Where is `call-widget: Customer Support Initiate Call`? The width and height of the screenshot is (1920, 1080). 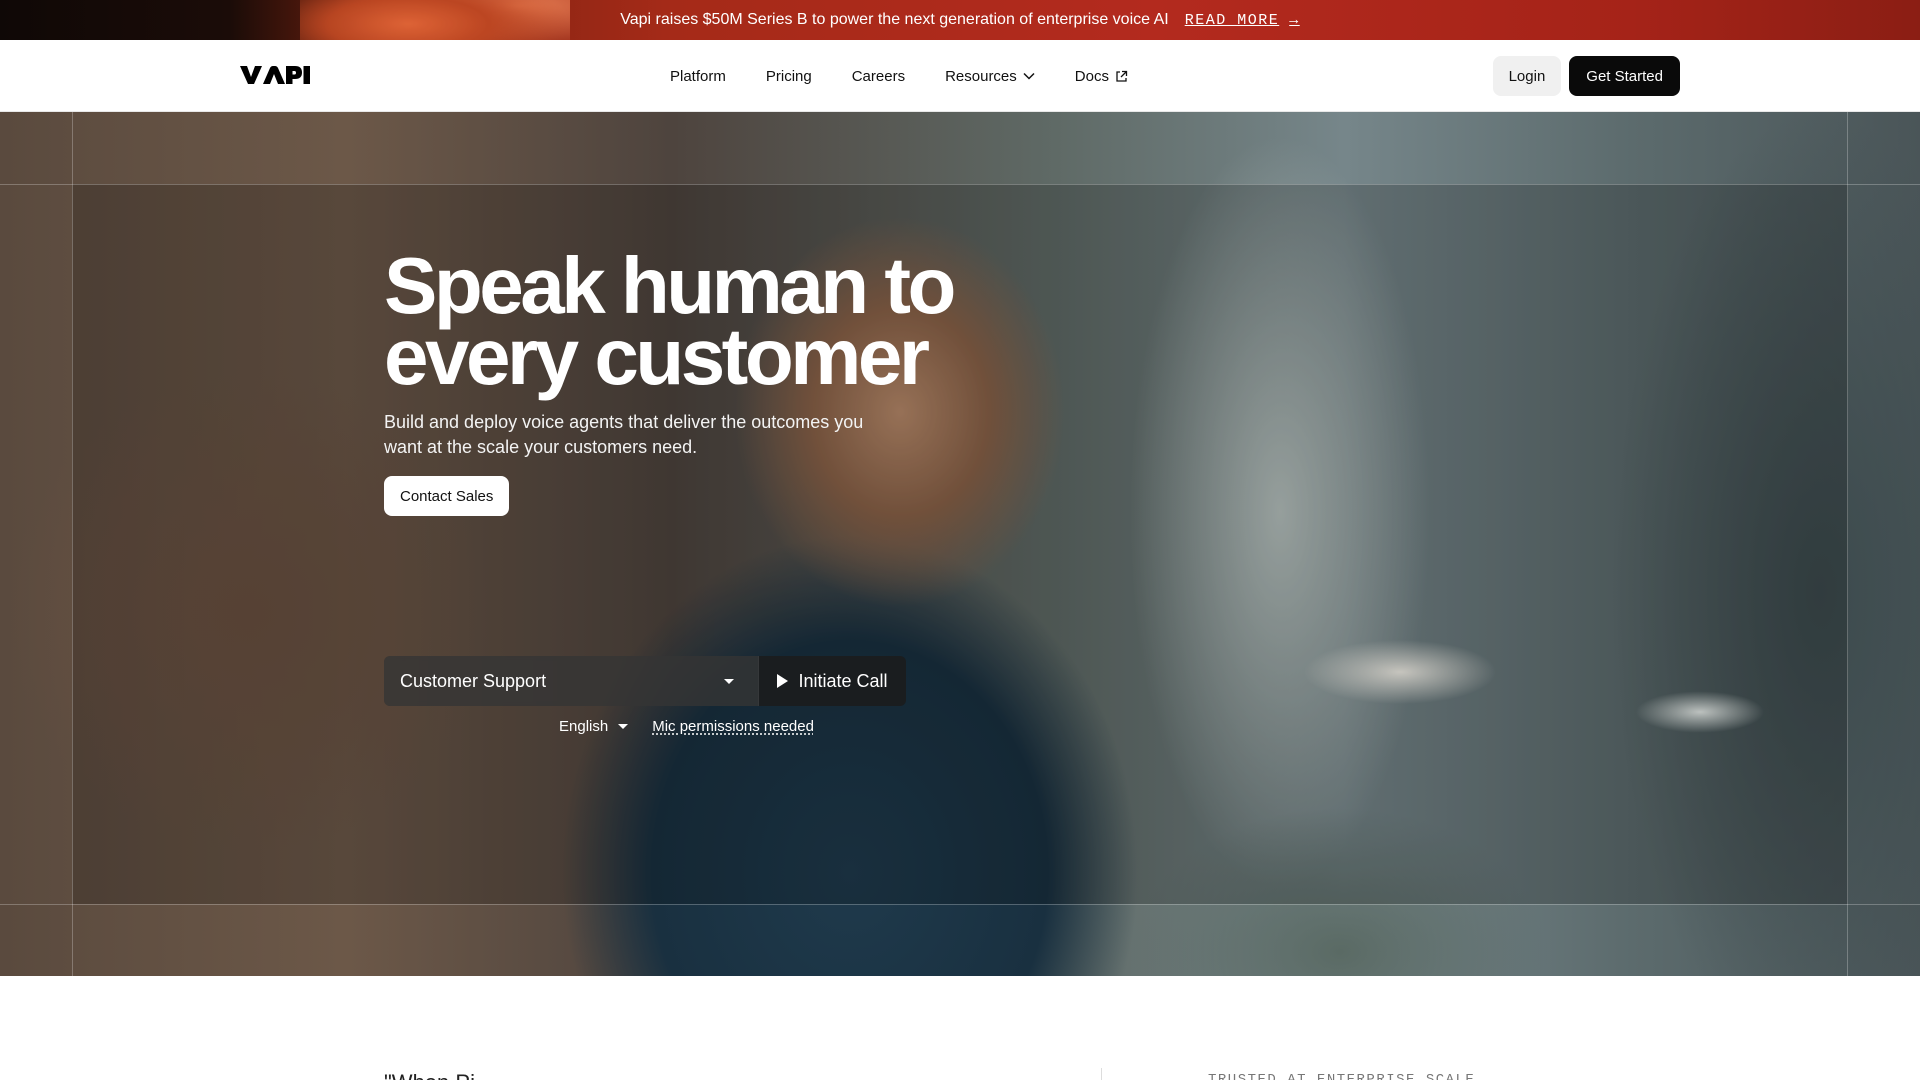
call-widget: Customer Support Initiate Call is located at coordinates (645, 681).